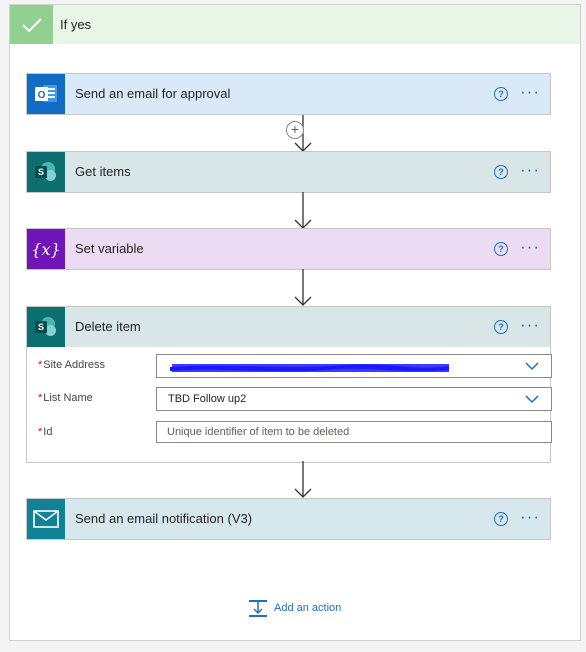  What do you see at coordinates (153, 93) in the screenshot?
I see `action-title: Send an email for approval` at bounding box center [153, 93].